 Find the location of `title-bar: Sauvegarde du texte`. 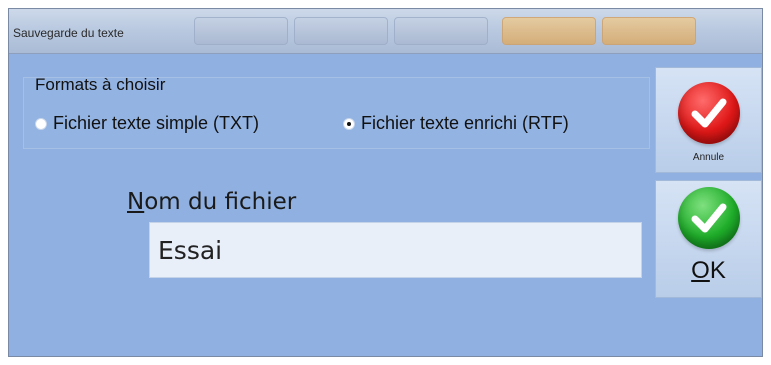

title-bar: Sauvegarde du texte is located at coordinates (385, 31).